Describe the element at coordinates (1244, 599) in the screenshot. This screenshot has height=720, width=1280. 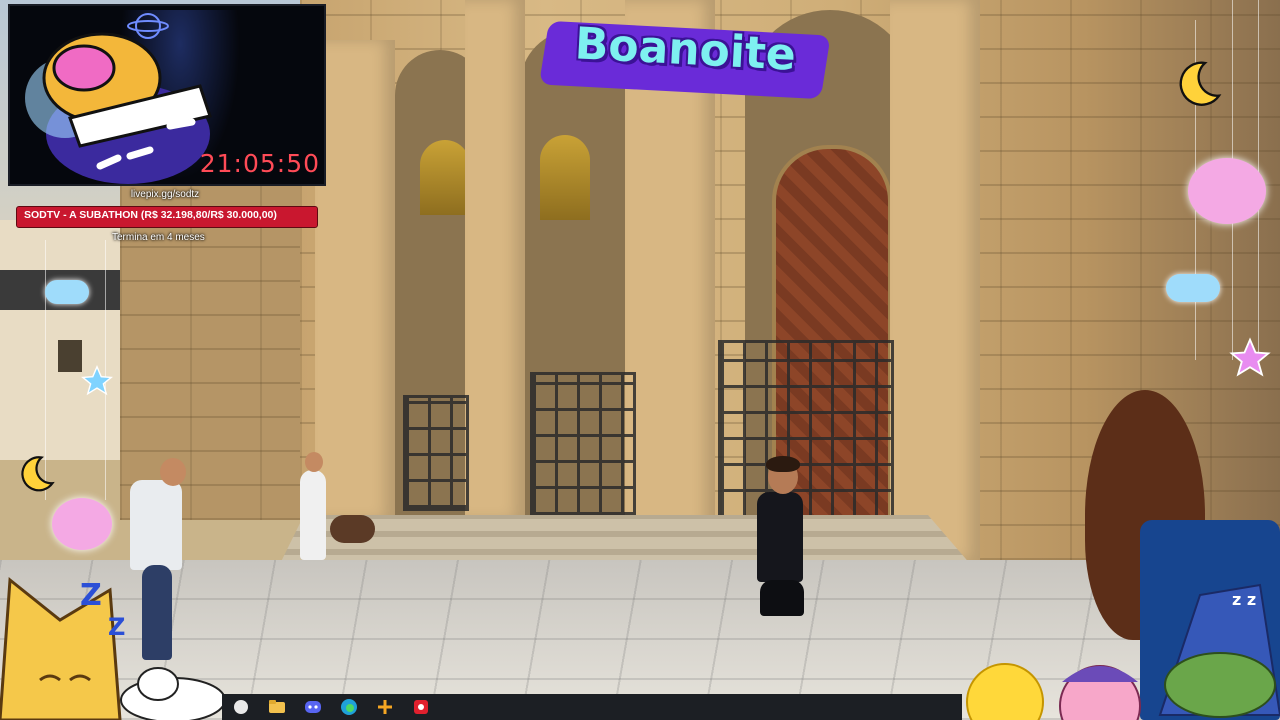
I see `svg-text: z z` at that location.